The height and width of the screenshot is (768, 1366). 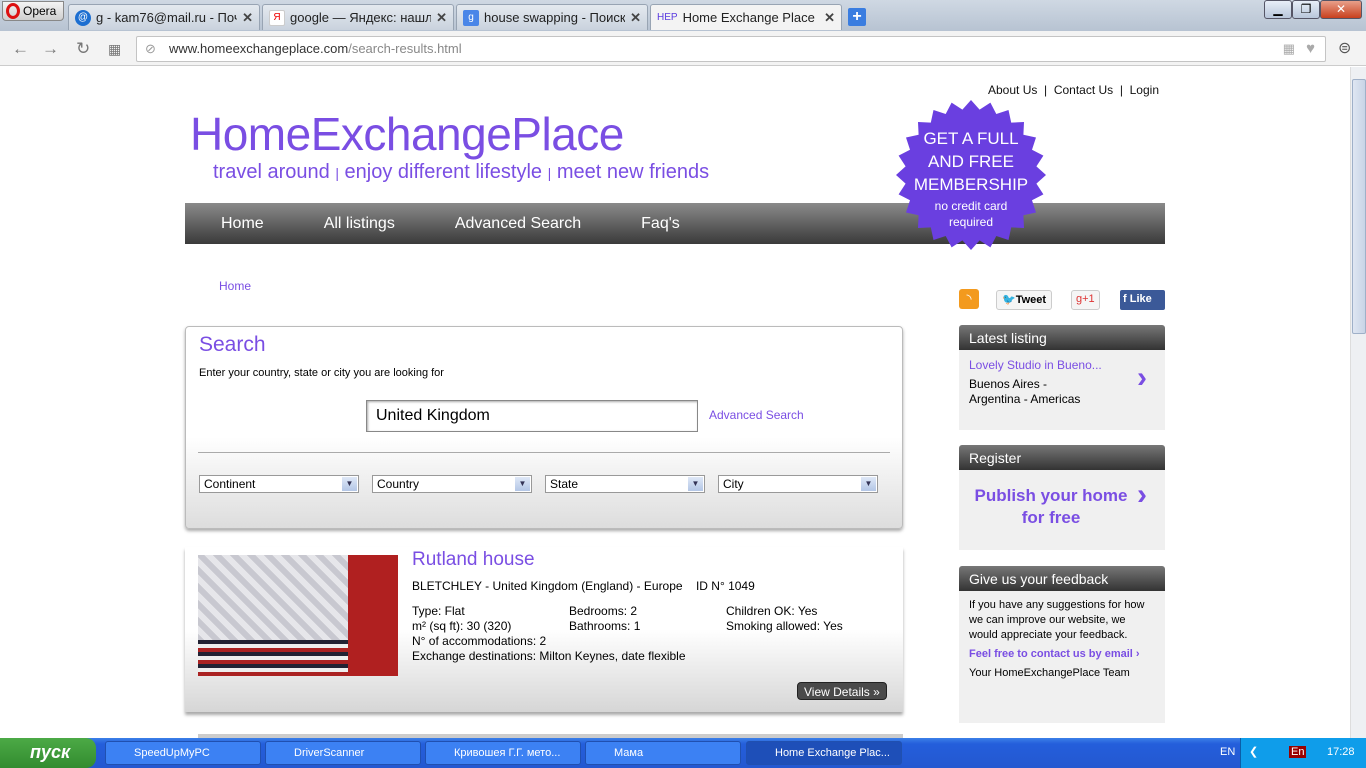 I want to click on tab-label: google — Яндекс: нашло, so click(x=361, y=17).